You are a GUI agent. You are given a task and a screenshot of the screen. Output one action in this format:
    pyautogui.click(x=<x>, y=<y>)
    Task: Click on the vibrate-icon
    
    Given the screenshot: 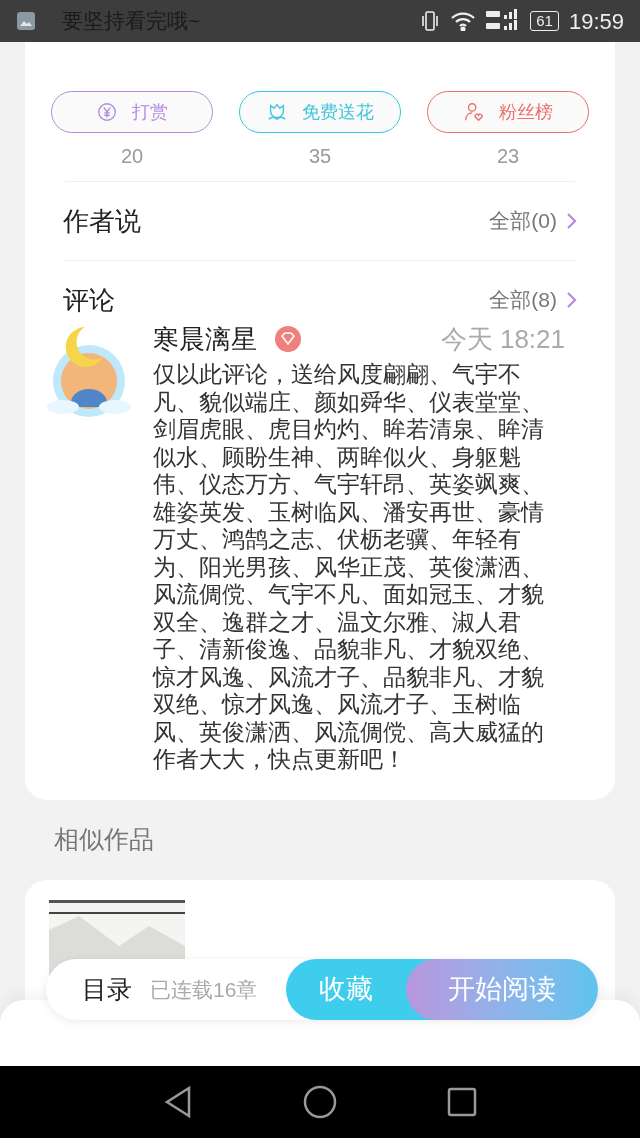 What is the action you would take?
    pyautogui.click(x=430, y=21)
    